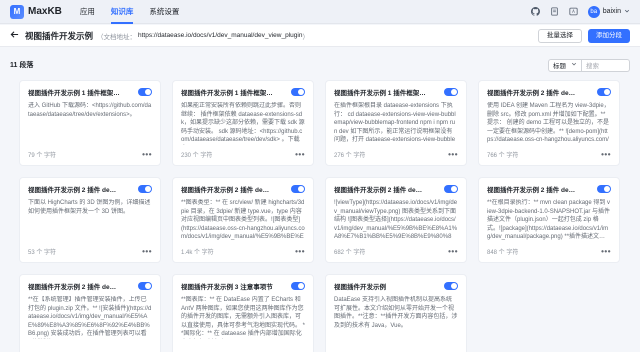  I want to click on char-count: 766 个 字符, so click(503, 156).